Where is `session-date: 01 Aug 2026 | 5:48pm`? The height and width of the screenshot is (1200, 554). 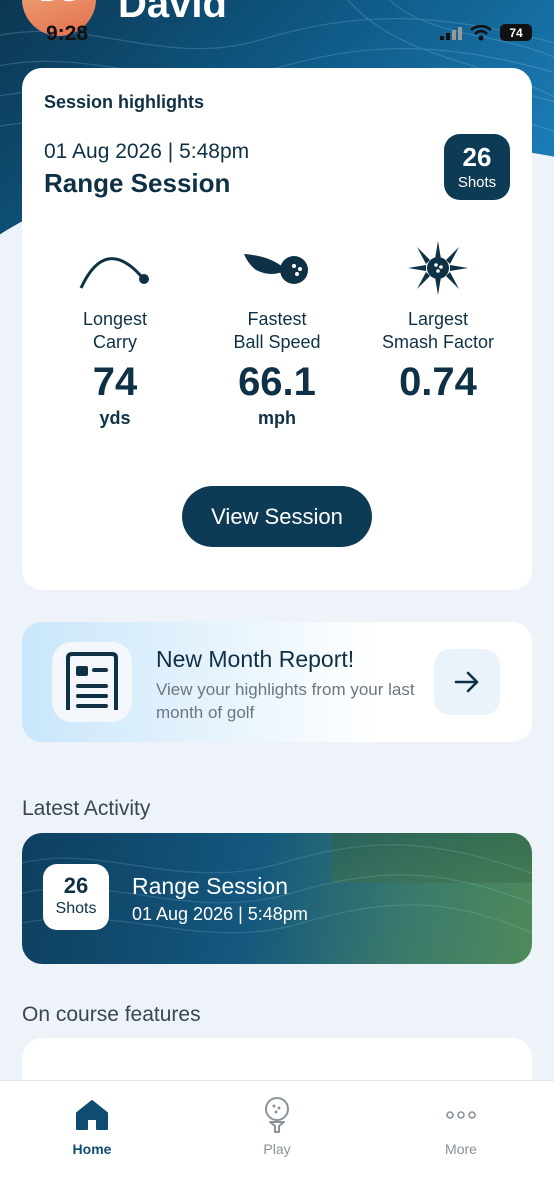 session-date: 01 Aug 2026 | 5:48pm is located at coordinates (147, 151).